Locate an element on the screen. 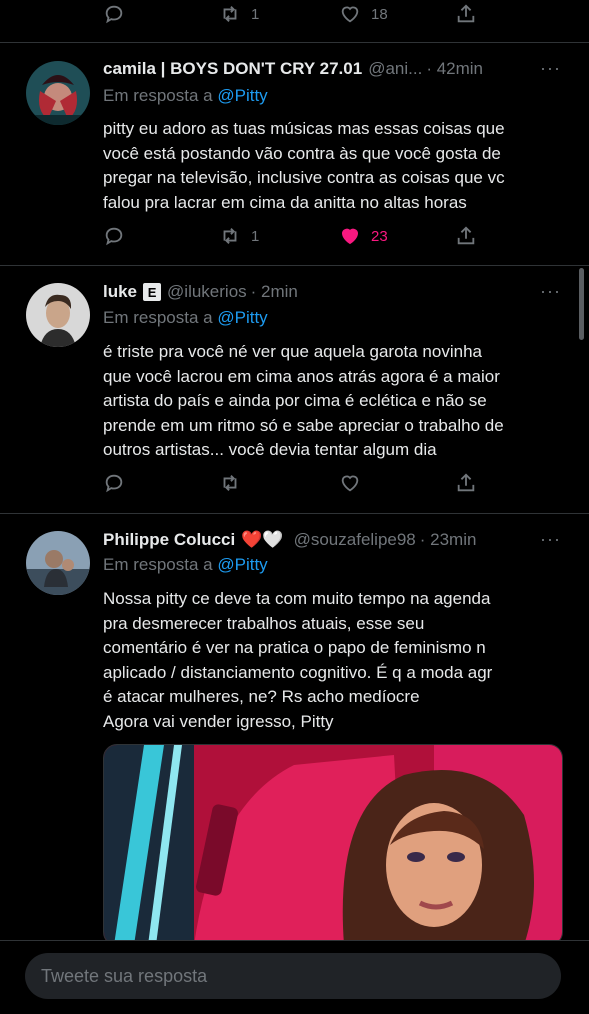  like-count: 18 is located at coordinates (379, 14).